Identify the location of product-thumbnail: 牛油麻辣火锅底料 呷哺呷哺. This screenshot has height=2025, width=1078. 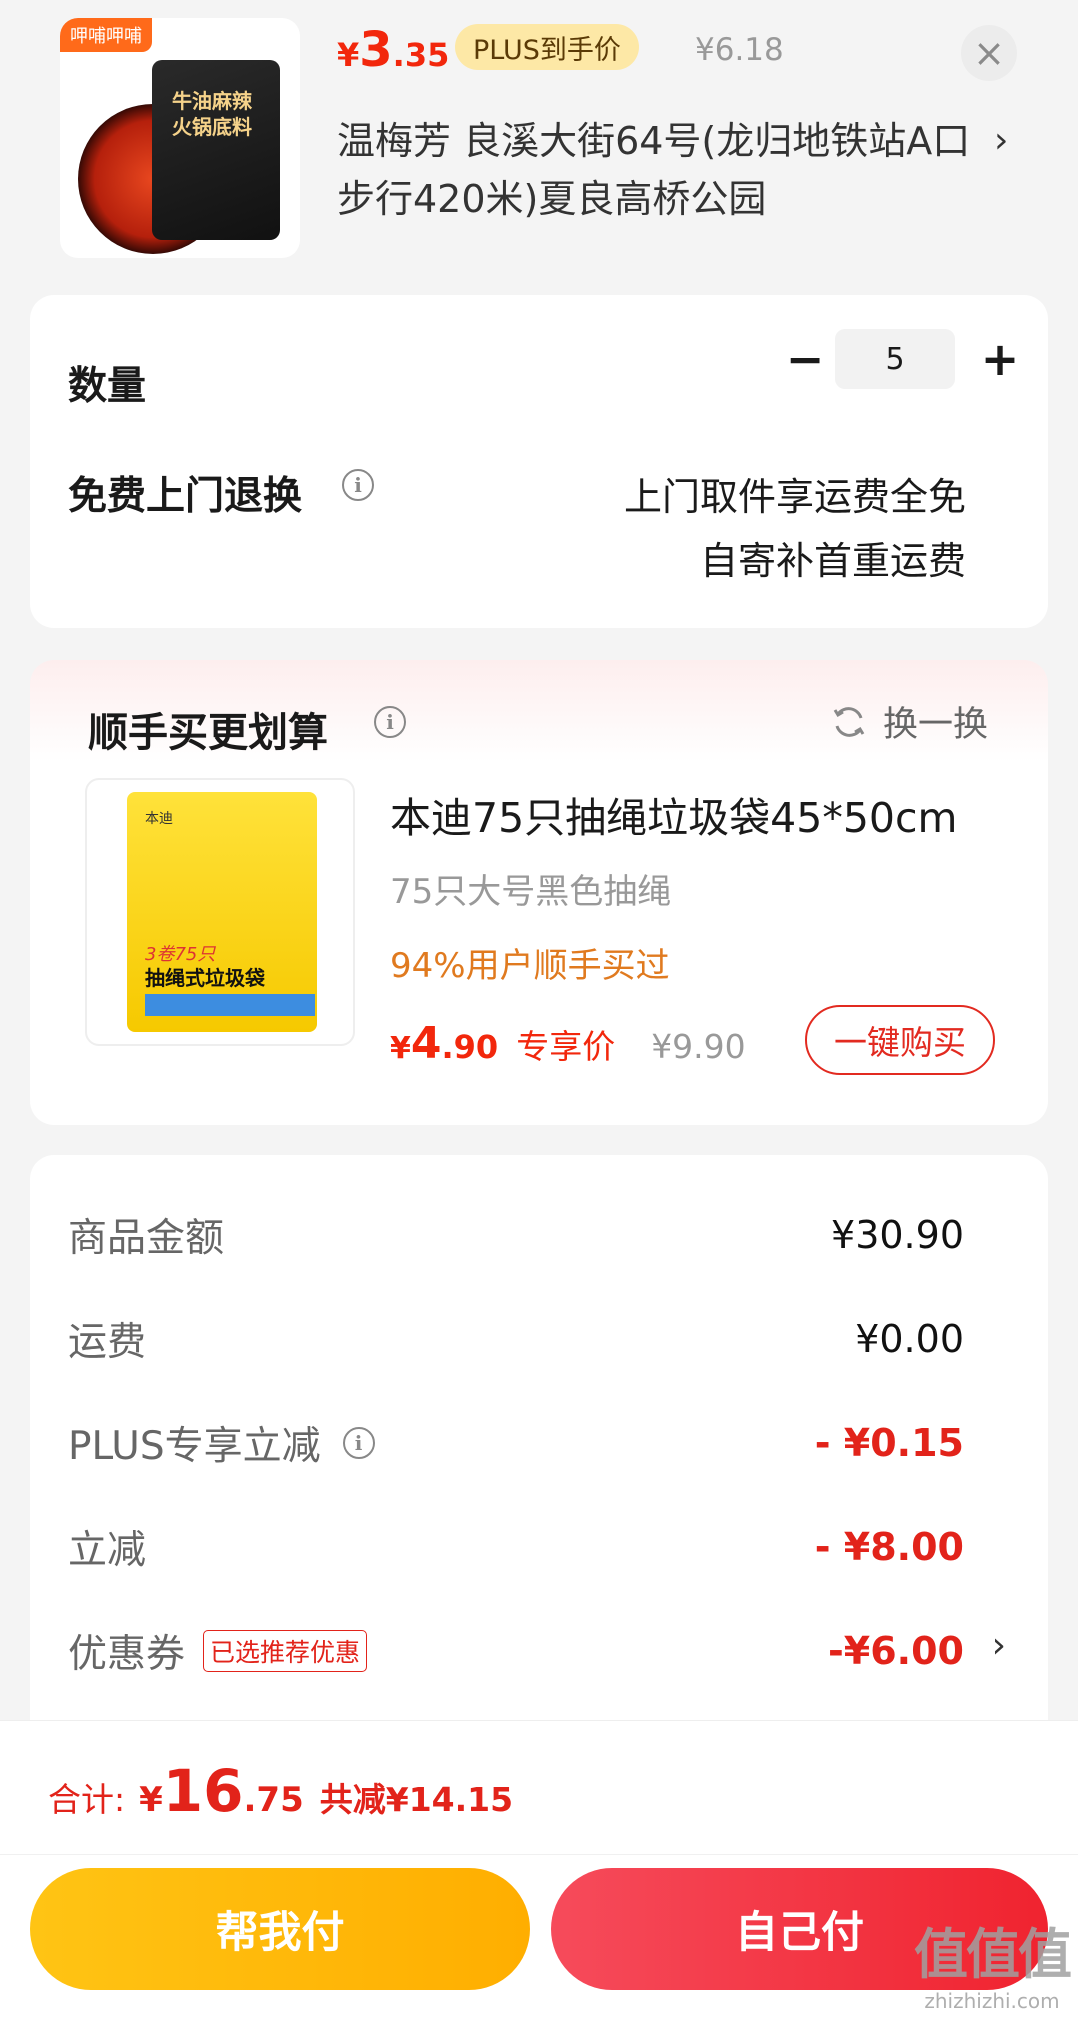
(180, 138).